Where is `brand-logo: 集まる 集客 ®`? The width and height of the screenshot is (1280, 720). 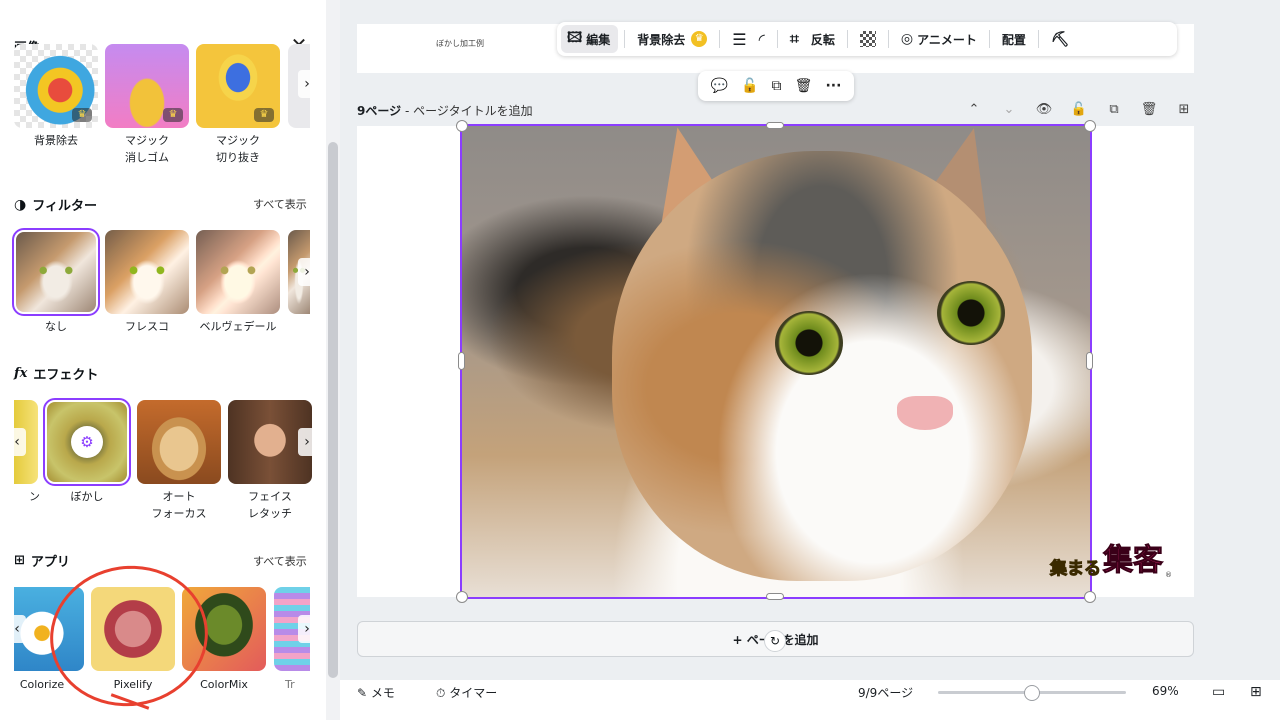
brand-logo: 集まる 集客 ® is located at coordinates (1111, 557).